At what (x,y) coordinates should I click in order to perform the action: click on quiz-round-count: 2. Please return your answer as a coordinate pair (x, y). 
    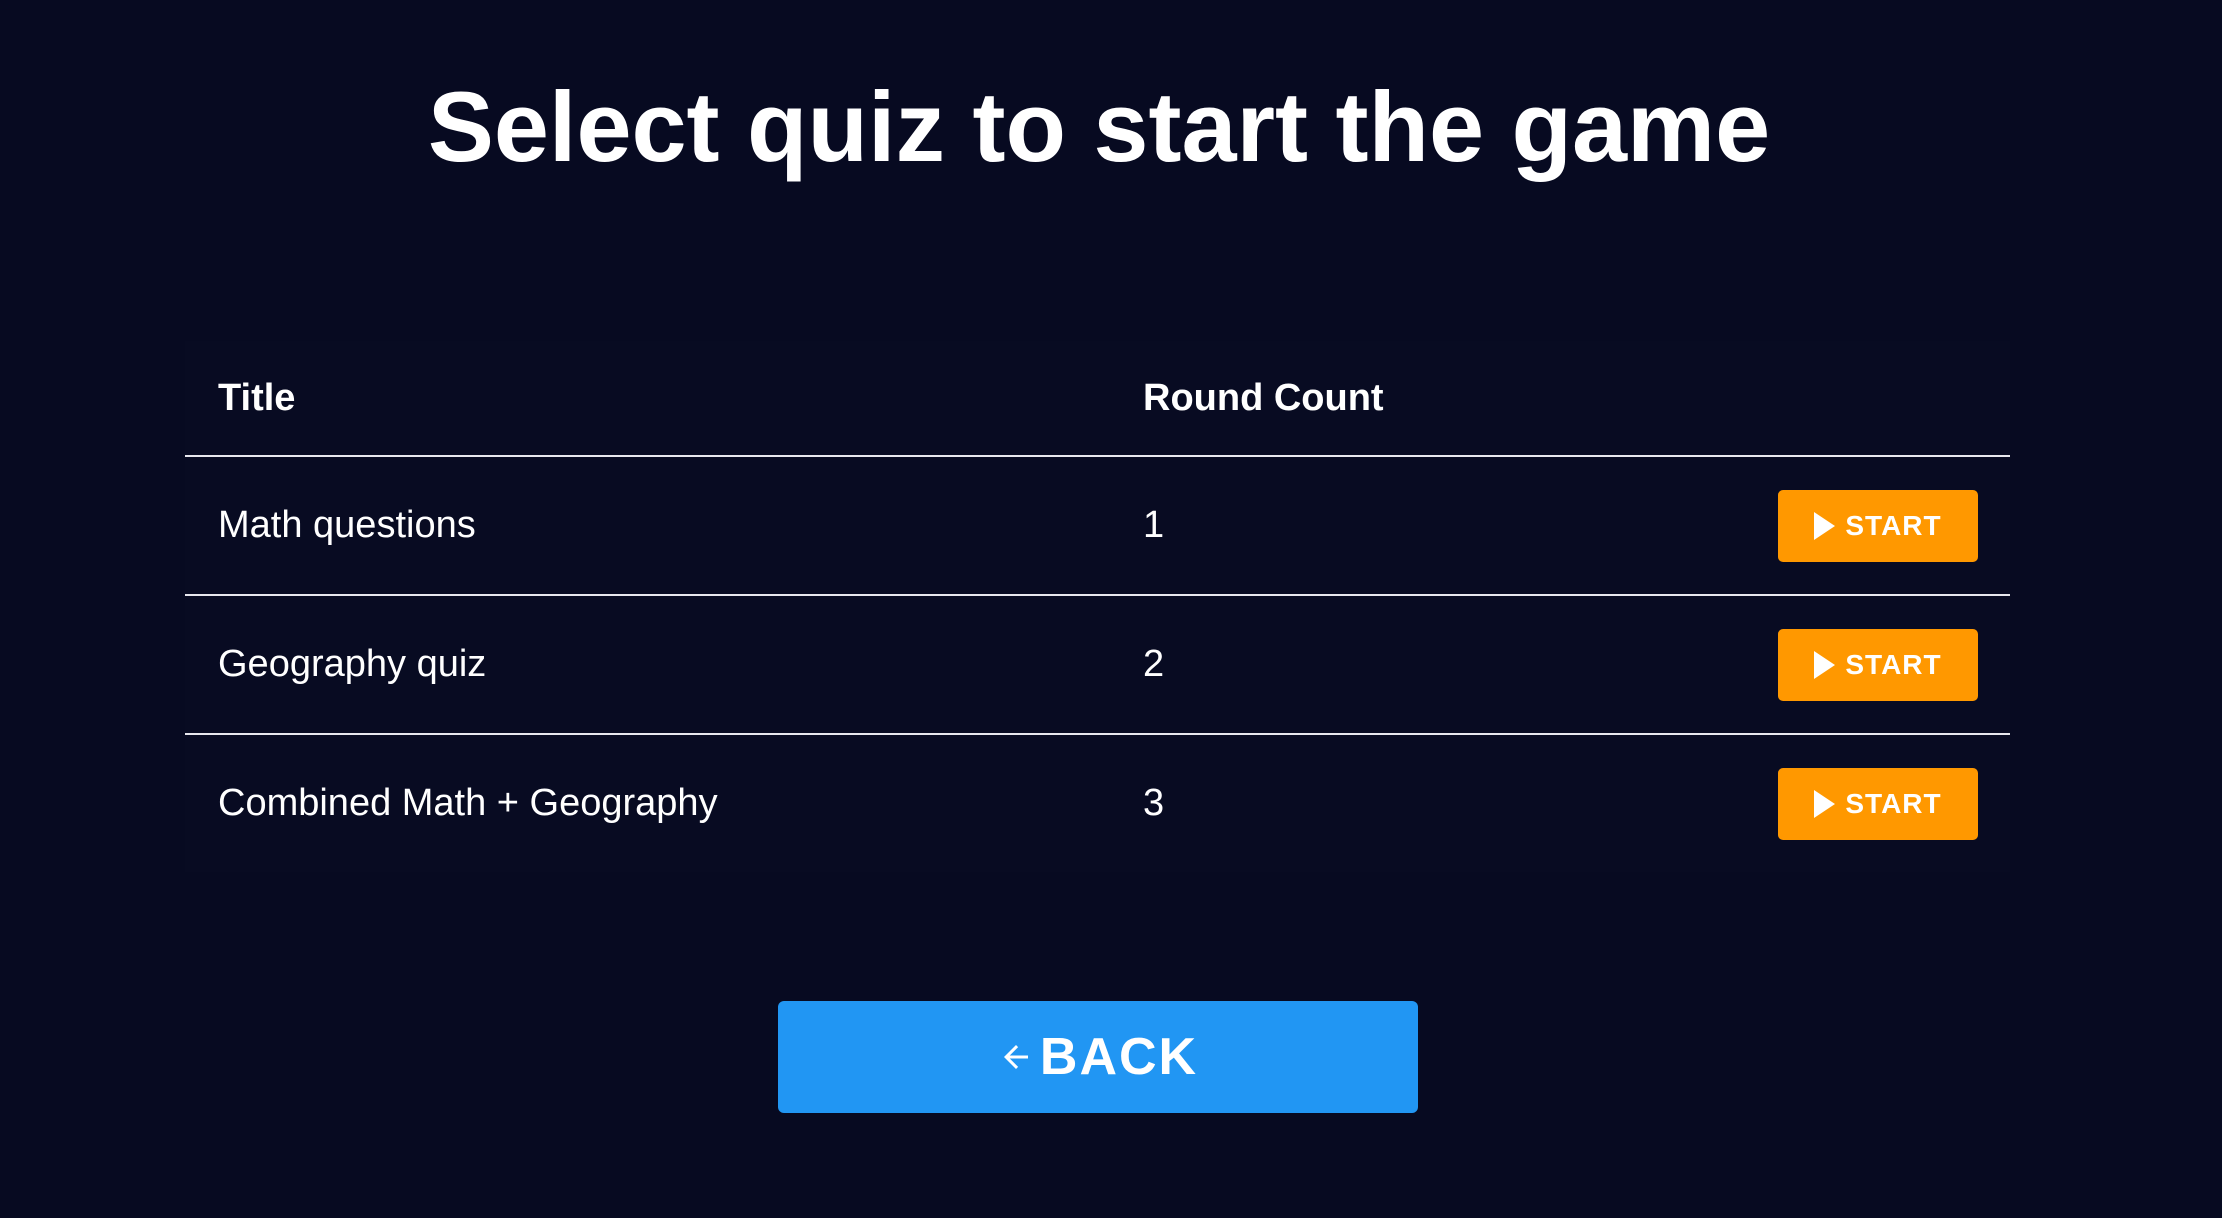
    Looking at the image, I should click on (1426, 665).